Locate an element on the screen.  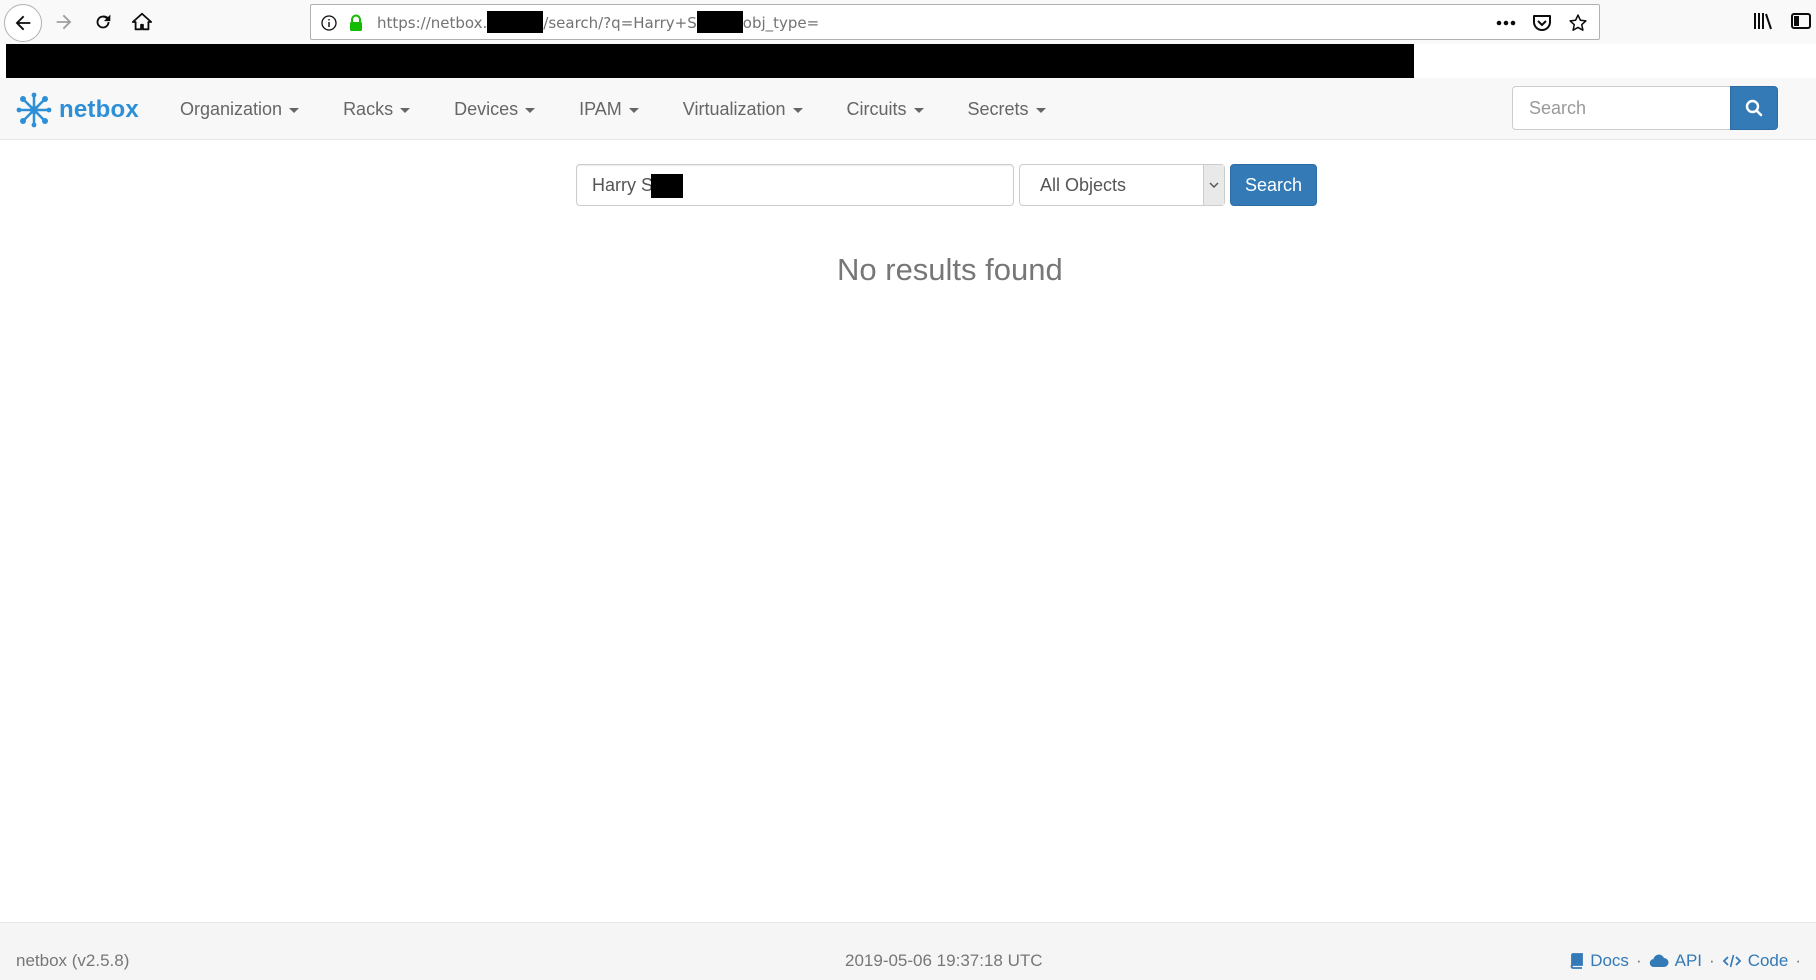
search-submit-button: Search is located at coordinates (1273, 185).